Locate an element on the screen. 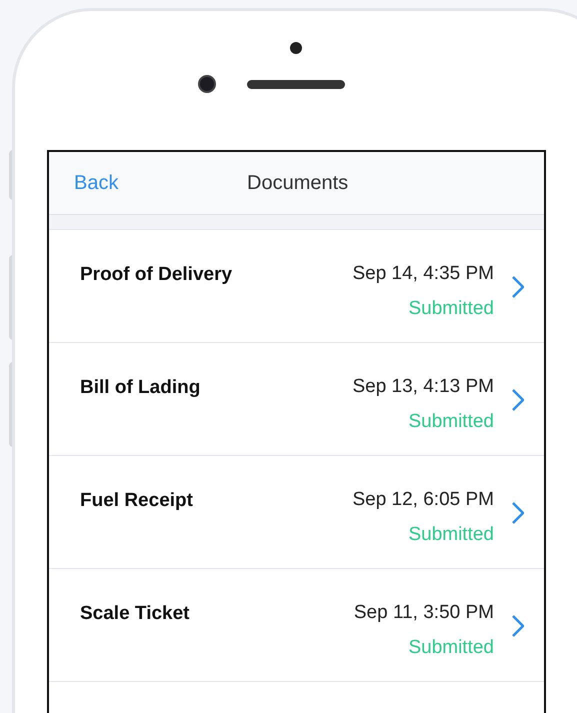  phone-speaker-icon is located at coordinates (296, 84).